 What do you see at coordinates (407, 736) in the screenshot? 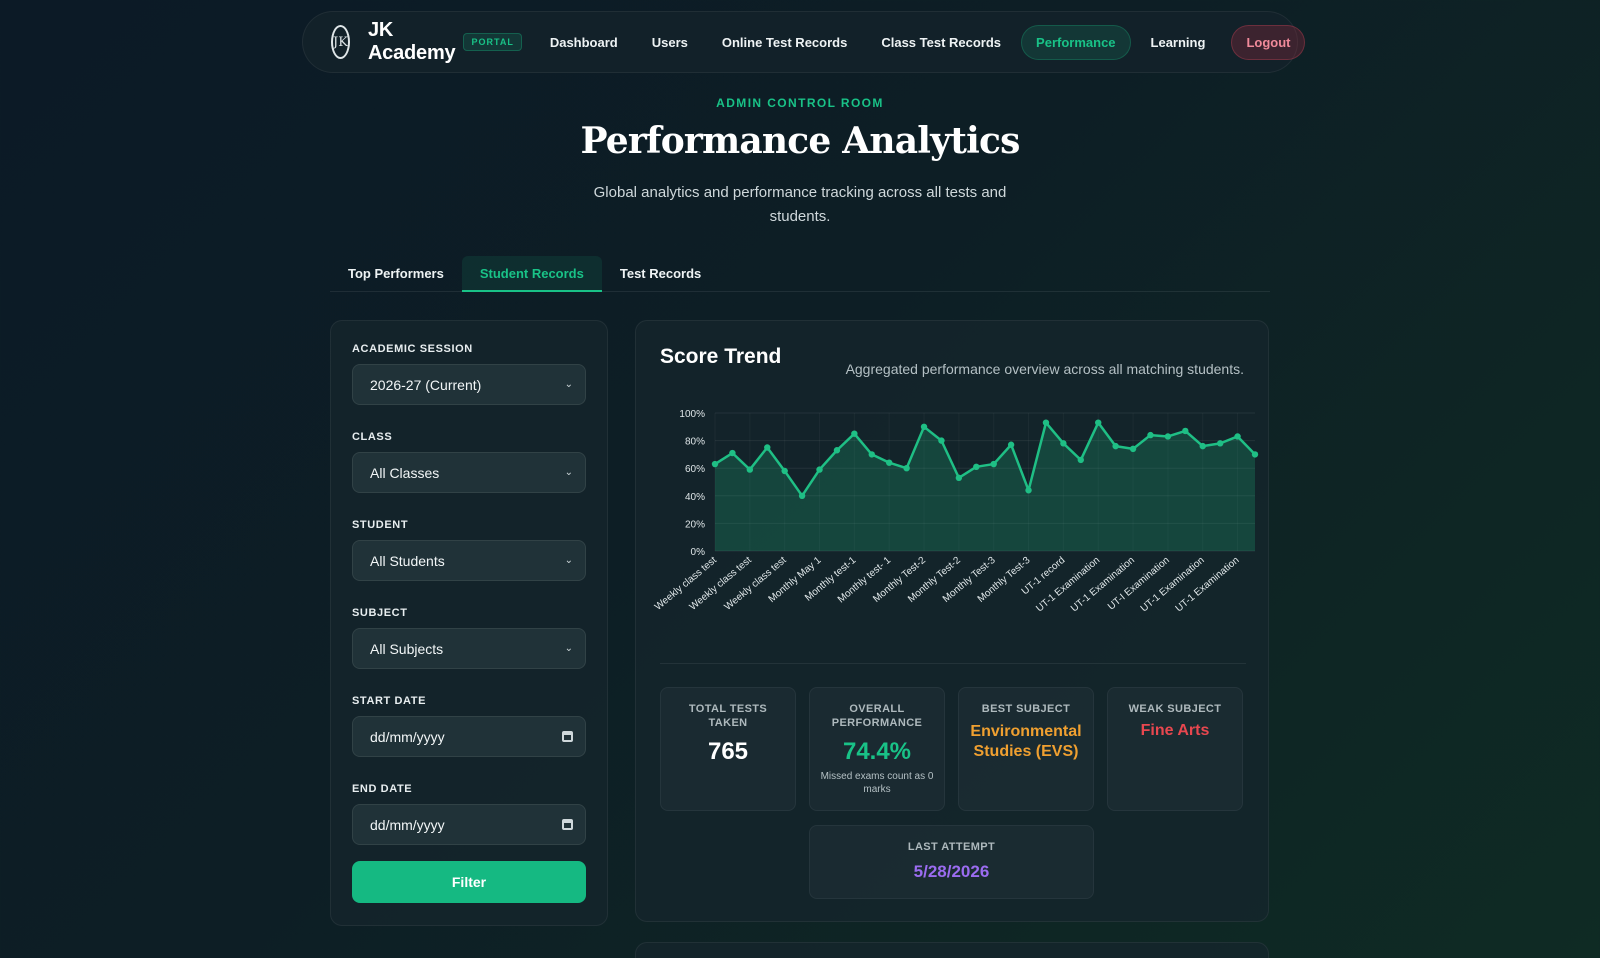
I see `start-date-placeholder: dd/mm/yyyy` at bounding box center [407, 736].